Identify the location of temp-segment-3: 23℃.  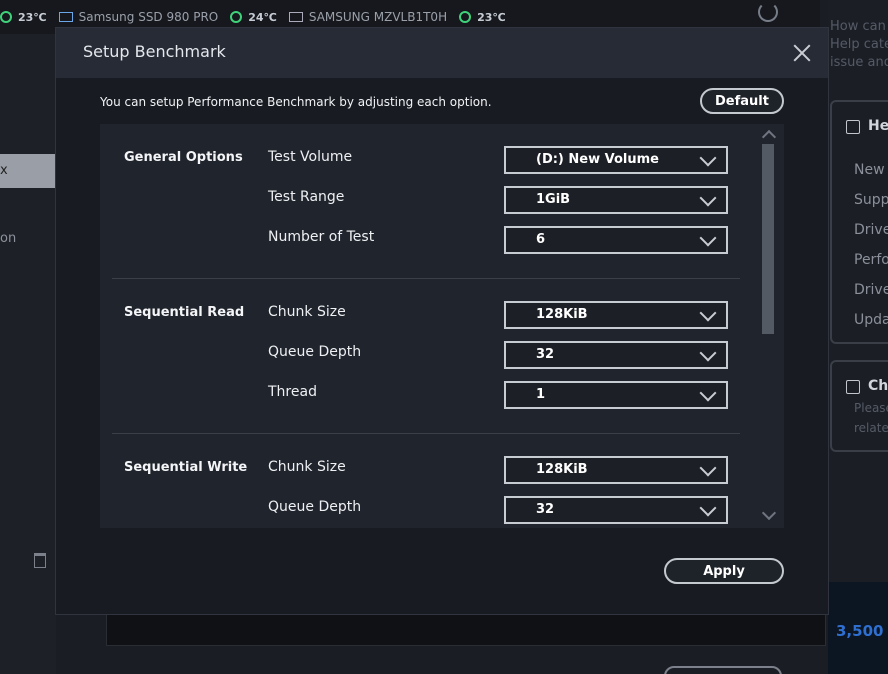
(482, 17).